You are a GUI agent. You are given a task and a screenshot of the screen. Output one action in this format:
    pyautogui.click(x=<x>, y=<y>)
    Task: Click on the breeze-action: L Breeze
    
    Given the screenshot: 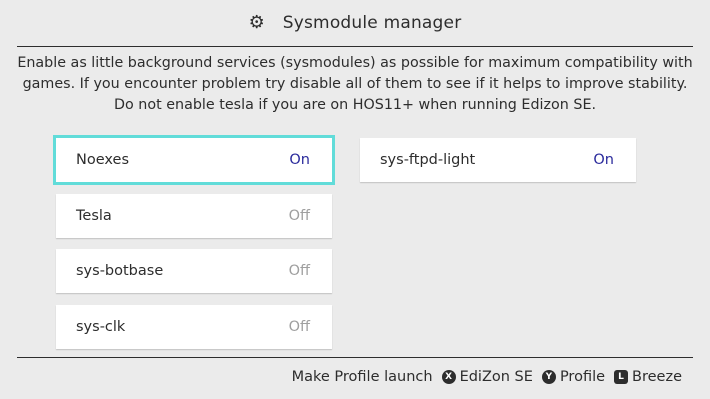 What is the action you would take?
    pyautogui.click(x=648, y=377)
    